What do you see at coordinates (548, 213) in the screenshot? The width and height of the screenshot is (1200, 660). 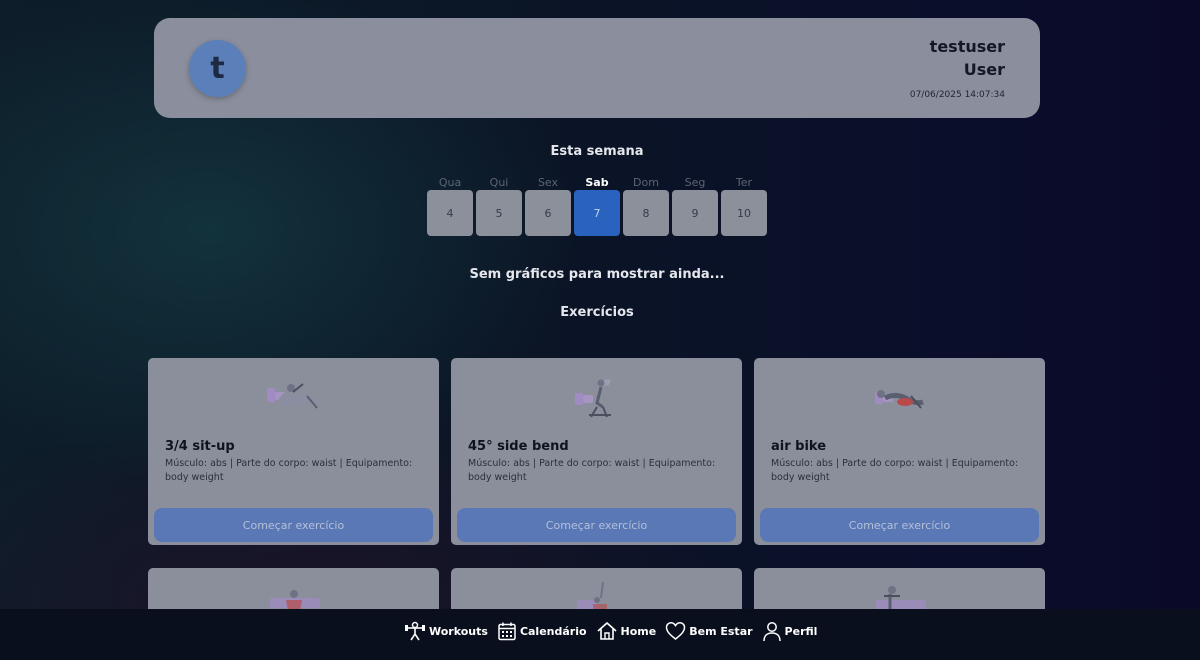 I see `day-button: 6` at bounding box center [548, 213].